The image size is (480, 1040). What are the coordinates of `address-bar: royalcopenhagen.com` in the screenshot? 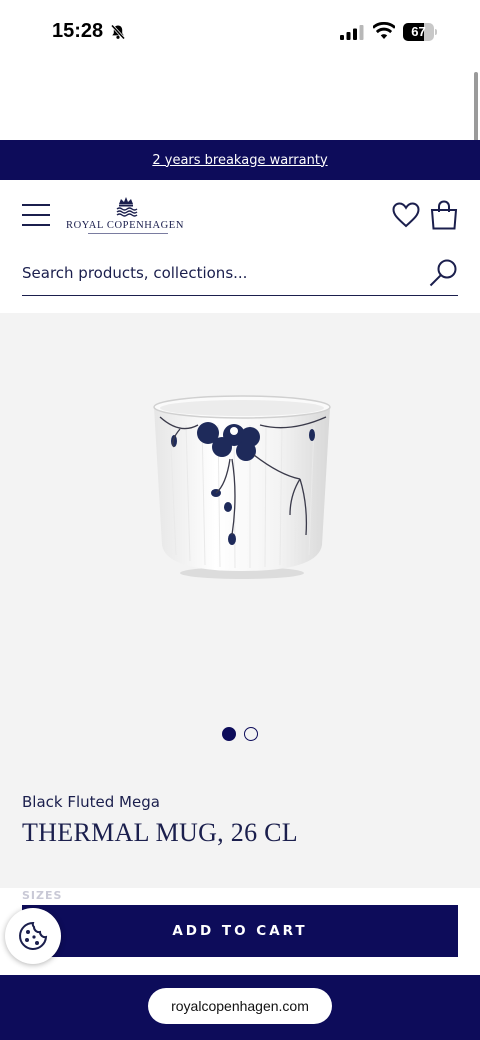 It's located at (240, 1006).